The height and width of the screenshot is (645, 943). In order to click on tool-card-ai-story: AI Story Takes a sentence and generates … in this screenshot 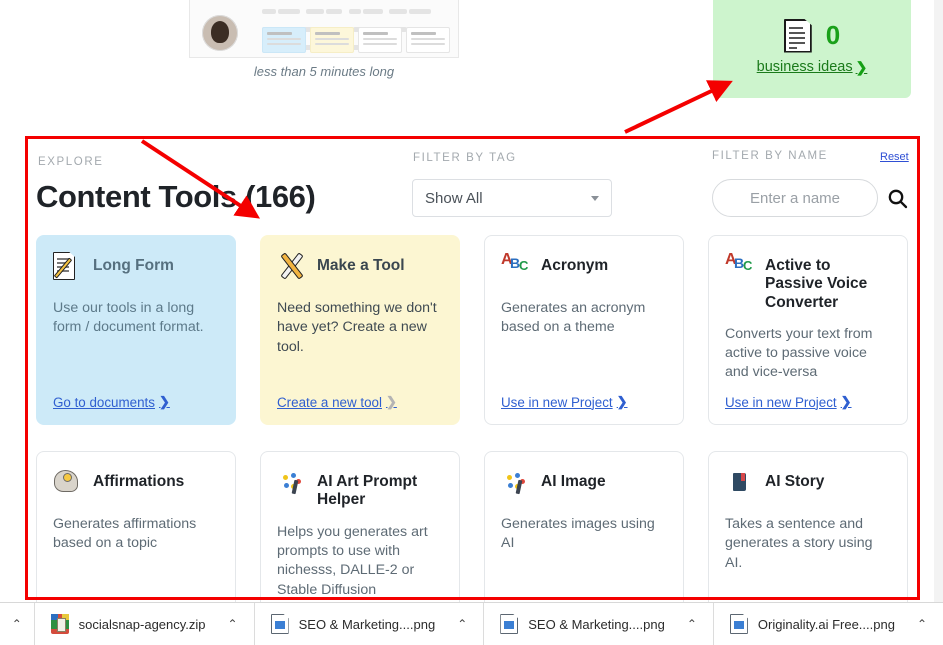, I will do `click(808, 533)`.